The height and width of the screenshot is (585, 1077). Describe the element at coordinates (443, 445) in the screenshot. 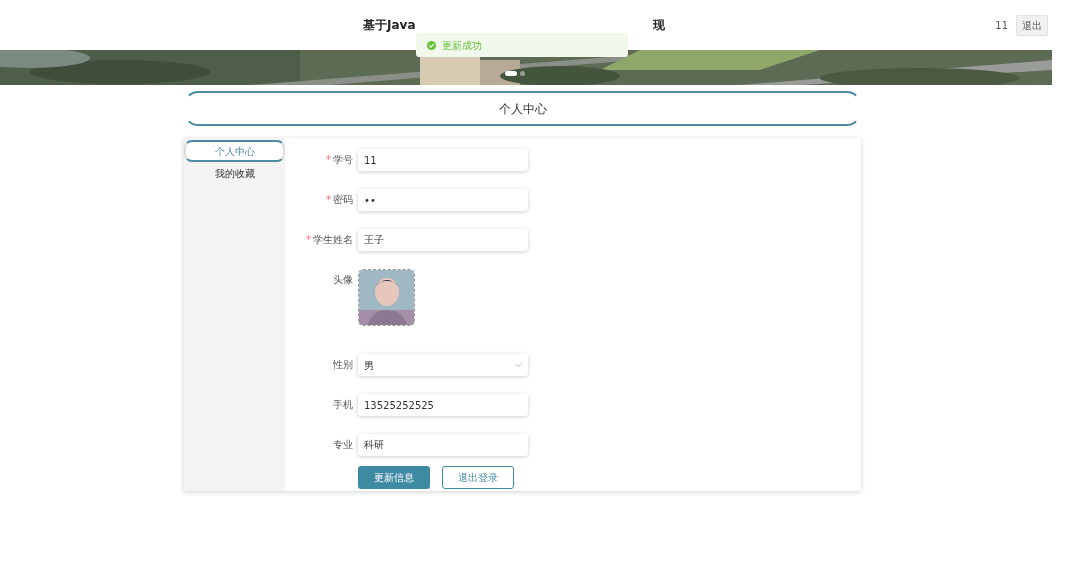

I see `input-field: 科研` at that location.